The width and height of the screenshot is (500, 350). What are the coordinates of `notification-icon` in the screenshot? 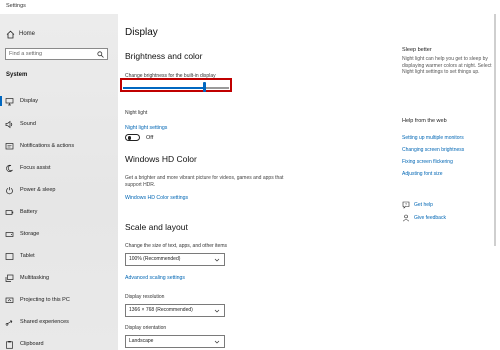 It's located at (9, 146).